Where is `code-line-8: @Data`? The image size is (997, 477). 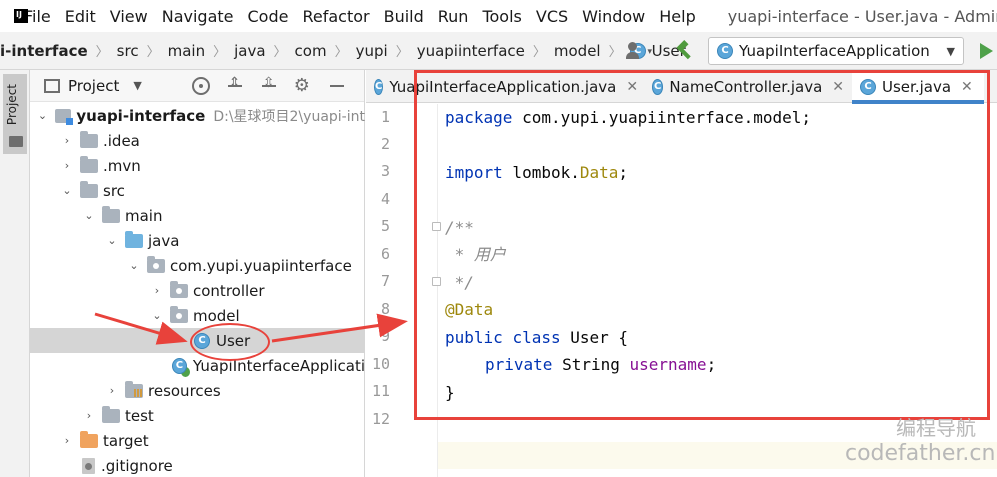 code-line-8: @Data is located at coordinates (469, 309).